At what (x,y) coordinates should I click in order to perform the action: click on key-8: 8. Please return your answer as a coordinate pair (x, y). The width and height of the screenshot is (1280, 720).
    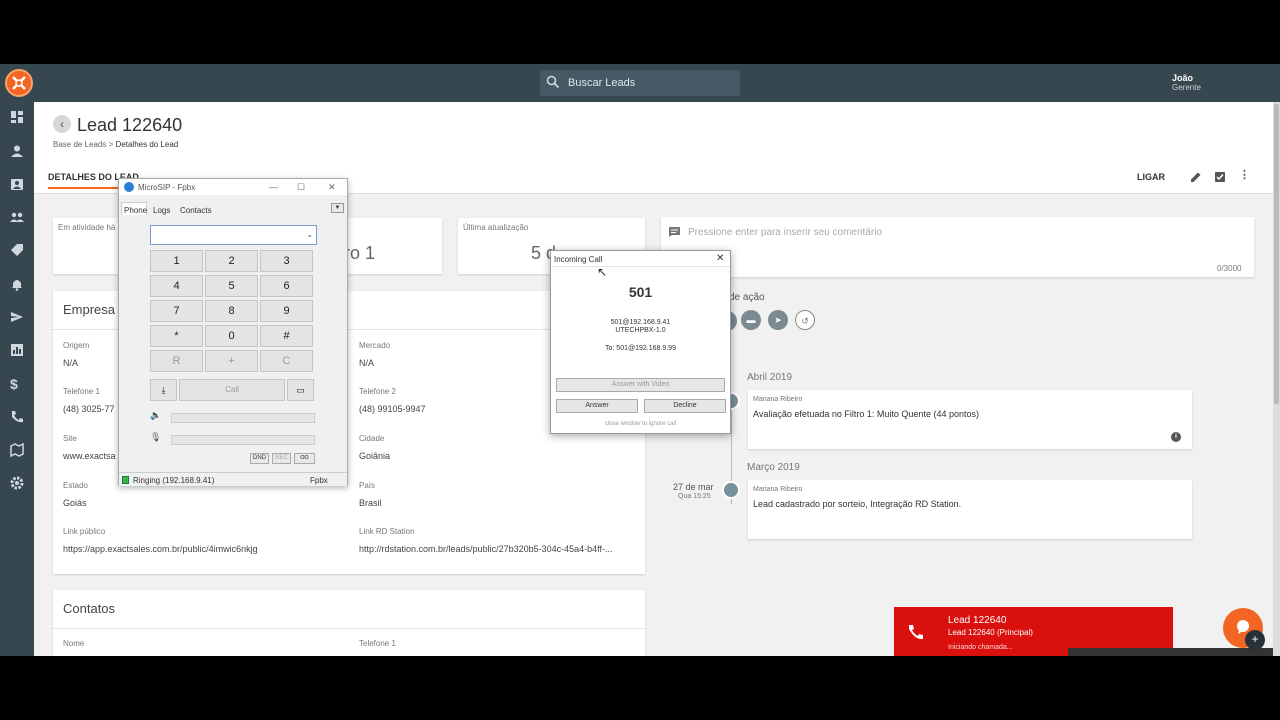
    Looking at the image, I should click on (231, 311).